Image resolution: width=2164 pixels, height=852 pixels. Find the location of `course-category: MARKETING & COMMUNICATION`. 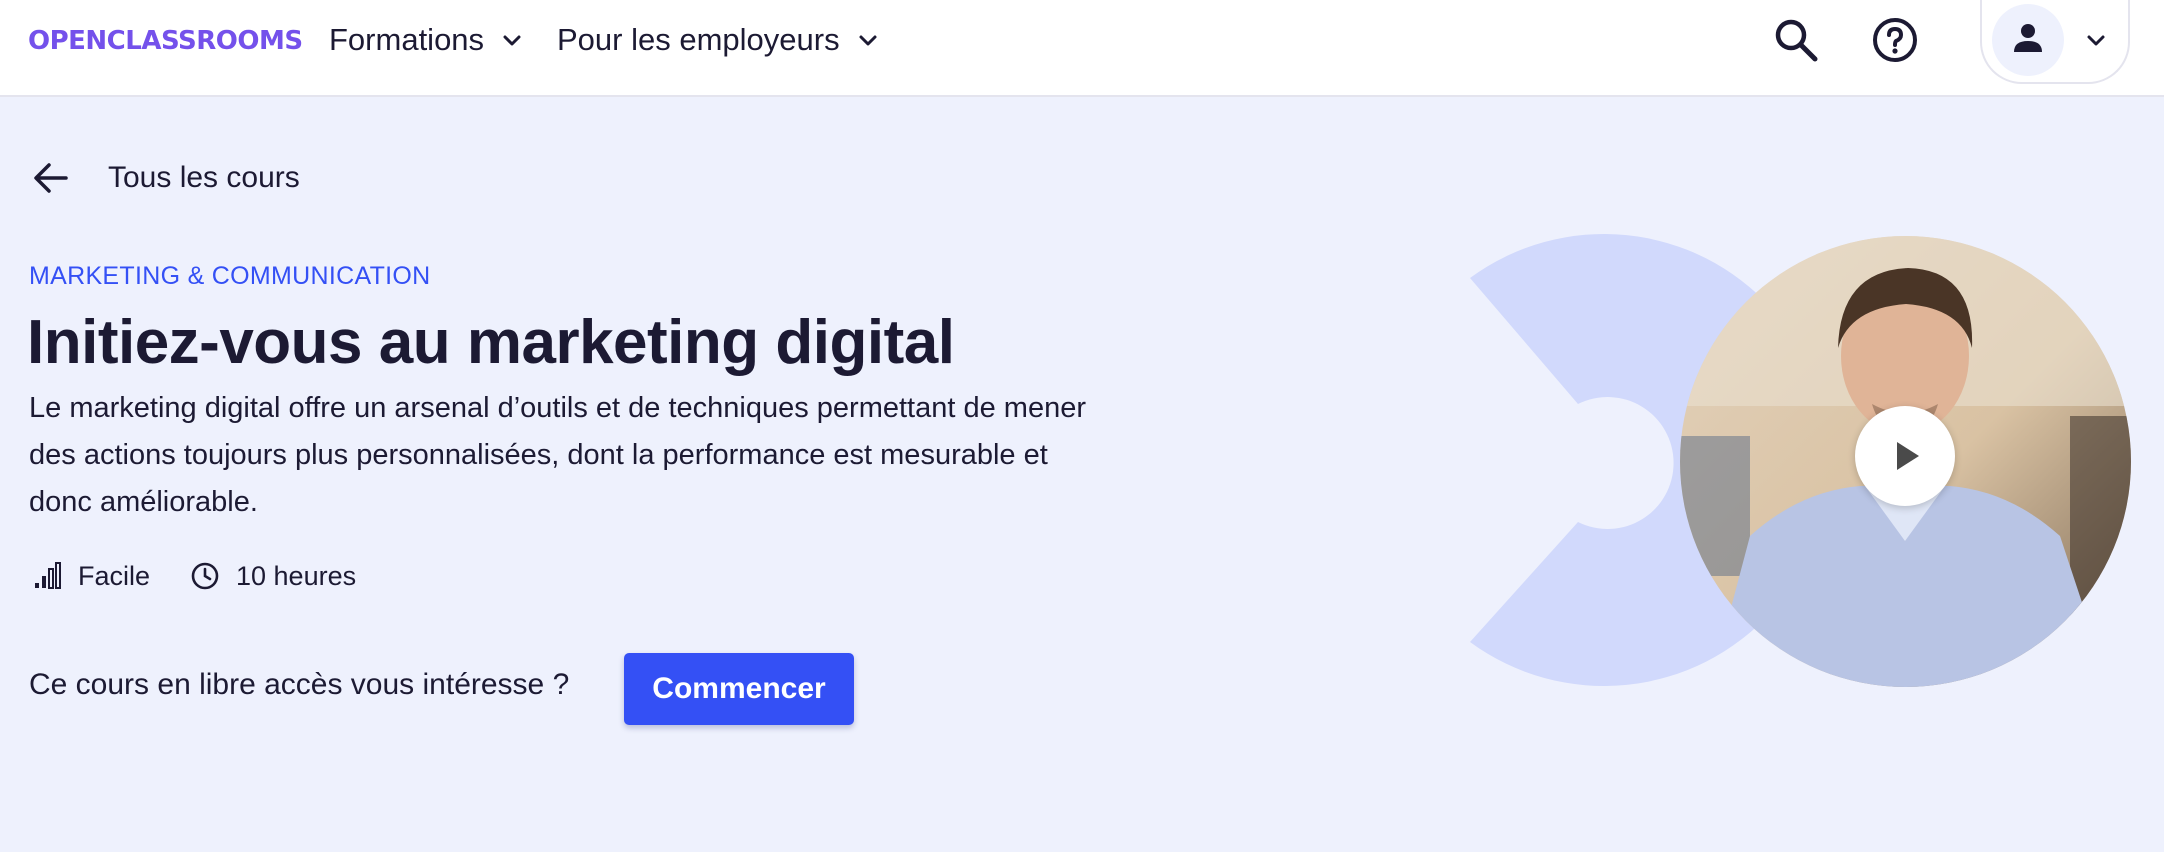

course-category: MARKETING & COMMUNICATION is located at coordinates (229, 276).